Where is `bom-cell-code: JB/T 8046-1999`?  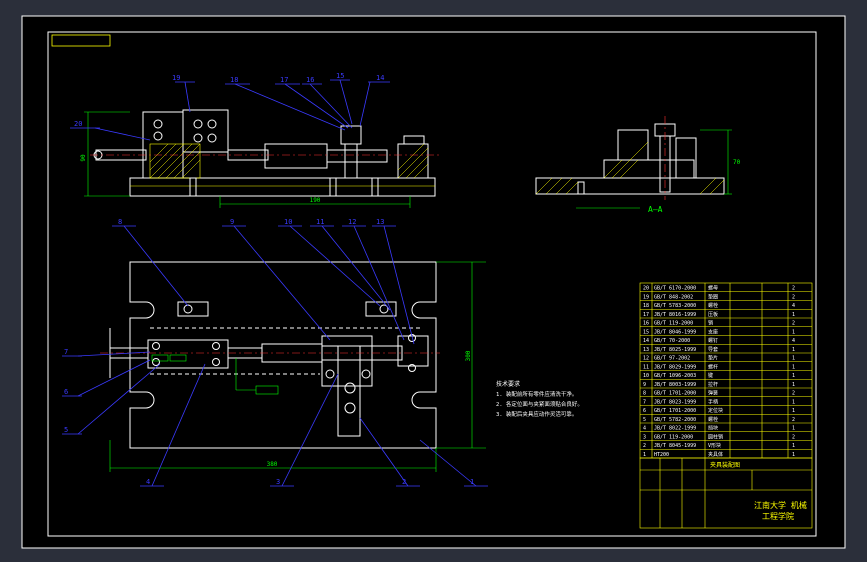
bom-cell-code: JB/T 8046-1999 is located at coordinates (675, 332).